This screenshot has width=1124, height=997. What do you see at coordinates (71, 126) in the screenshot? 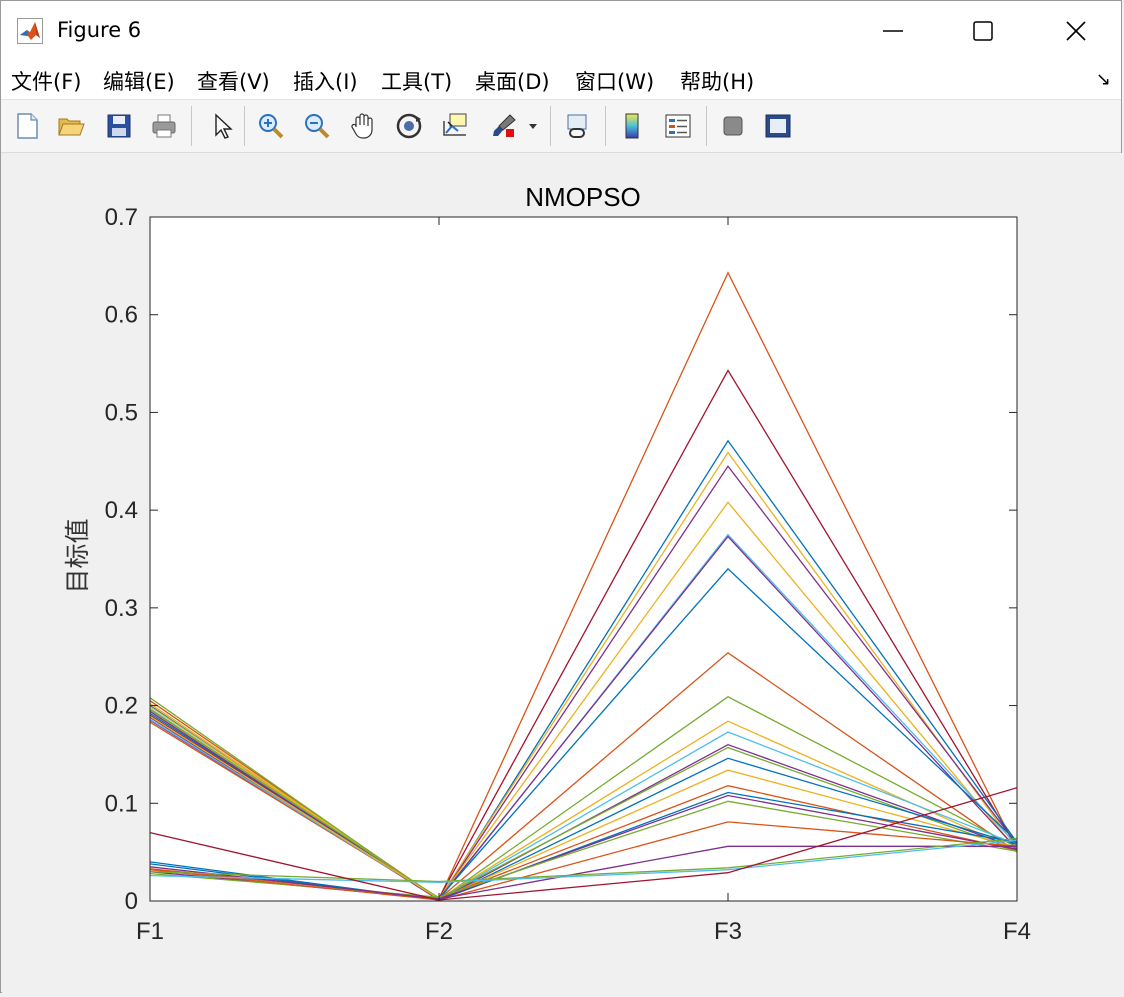
I see `open-file-icon` at bounding box center [71, 126].